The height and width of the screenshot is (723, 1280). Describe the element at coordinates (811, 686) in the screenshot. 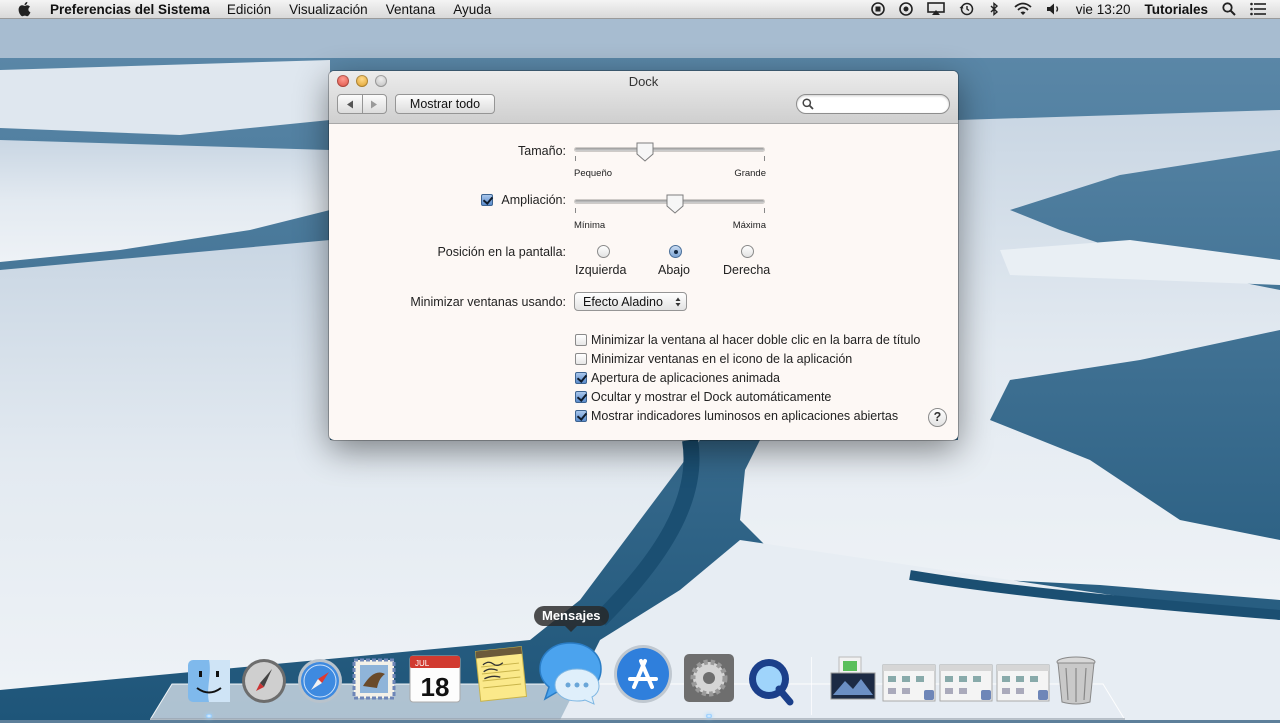

I see `dock-separator` at that location.